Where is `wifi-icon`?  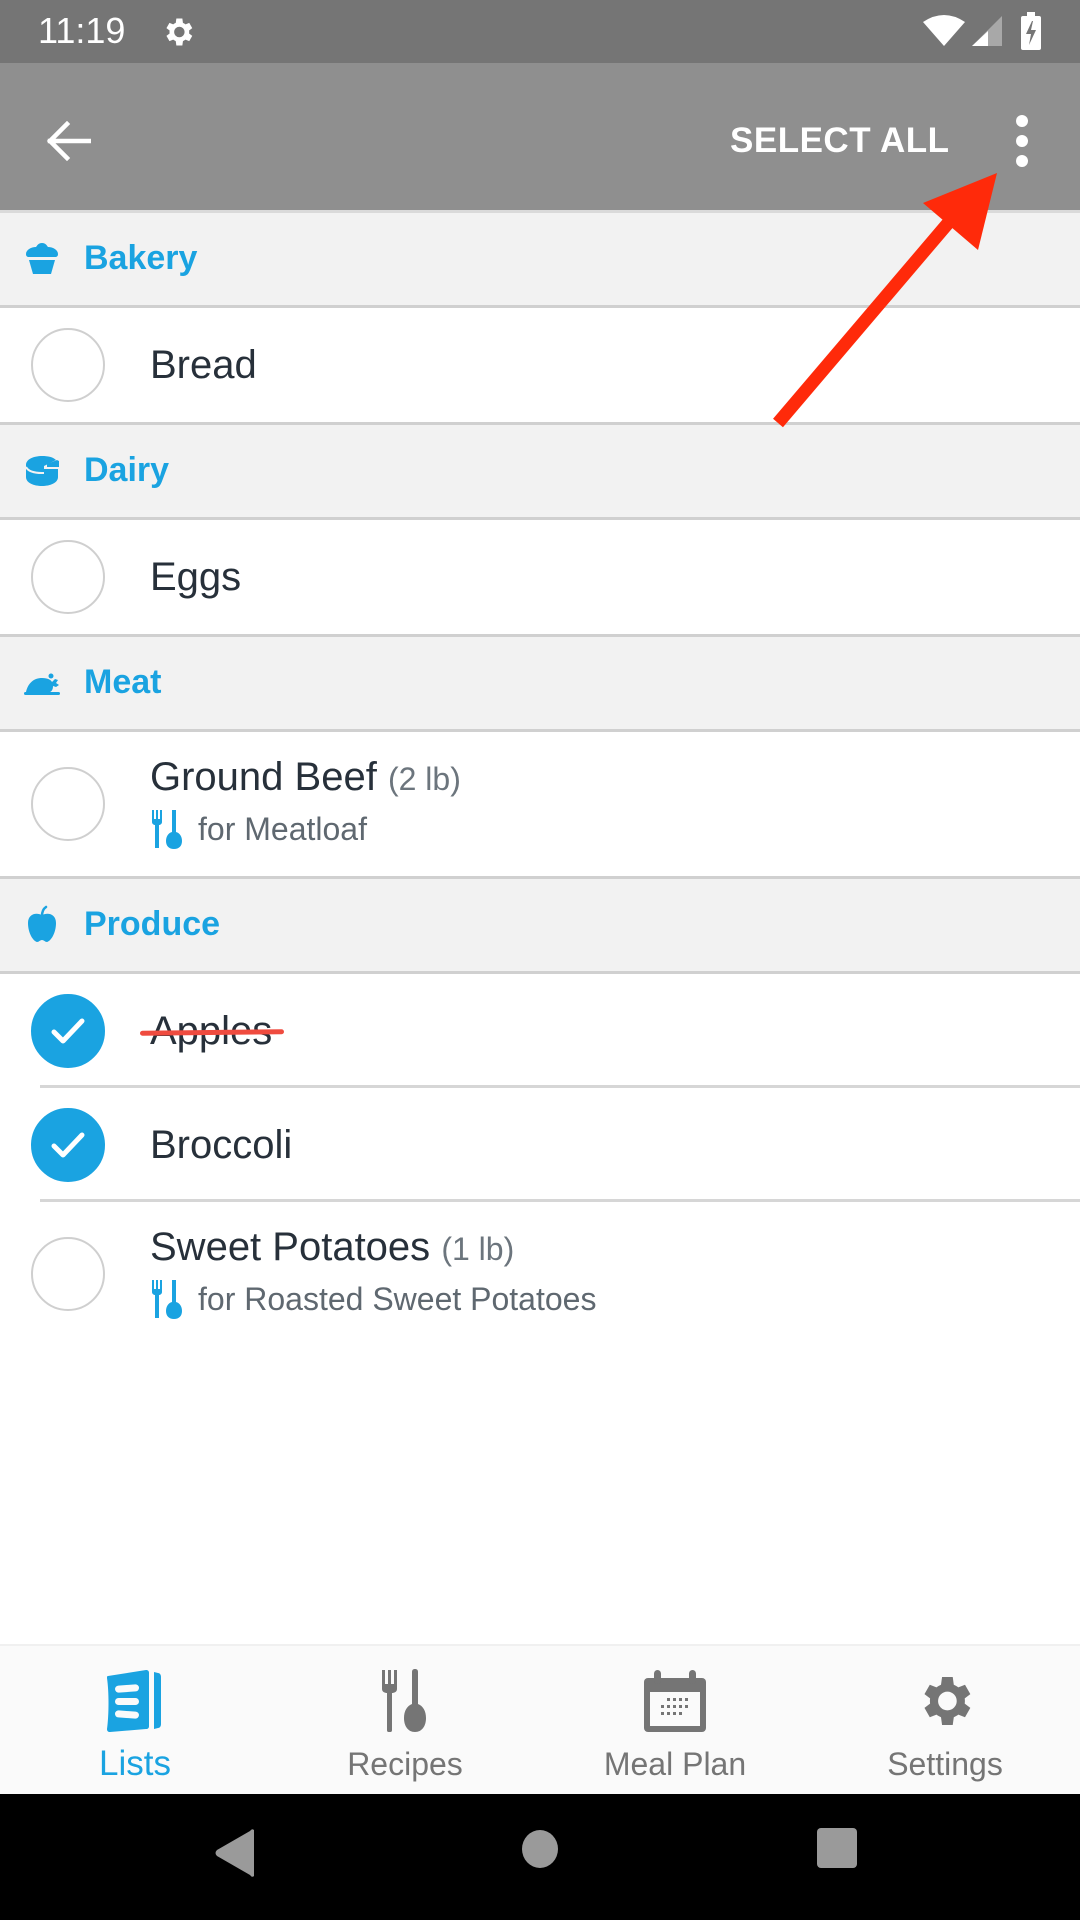
wifi-icon is located at coordinates (944, 30).